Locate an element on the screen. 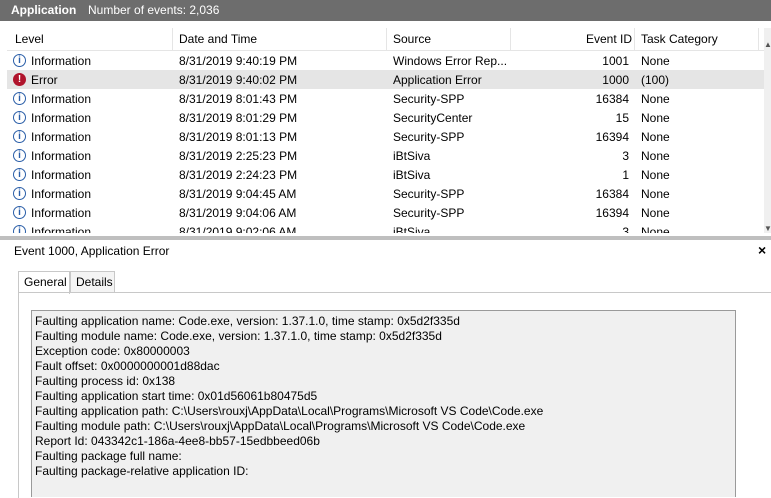 The width and height of the screenshot is (771, 498). vertical-scrollbar: ▲ ▼ is located at coordinates (767, 130).